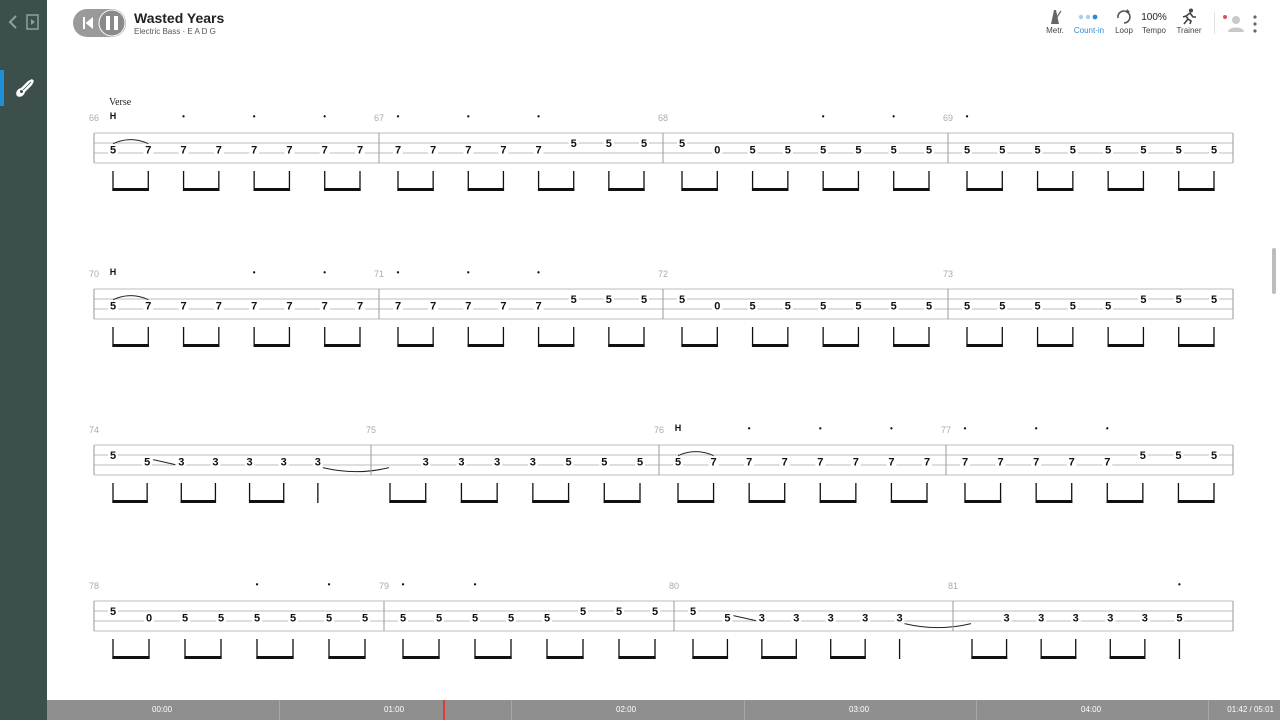 The image size is (1280, 720). Describe the element at coordinates (1055, 30) in the screenshot. I see `metronome-label: Metr.` at that location.